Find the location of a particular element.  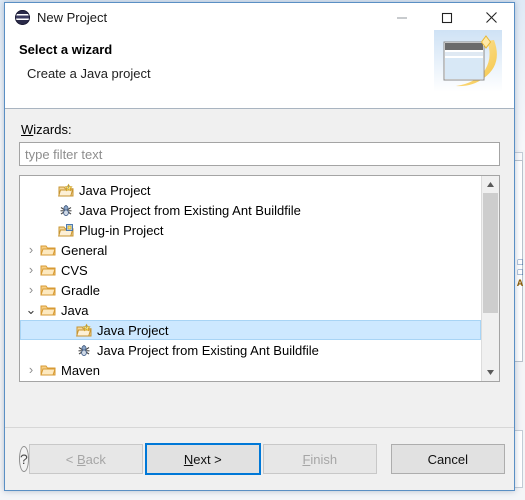

eclipse-icon is located at coordinates (22, 17).